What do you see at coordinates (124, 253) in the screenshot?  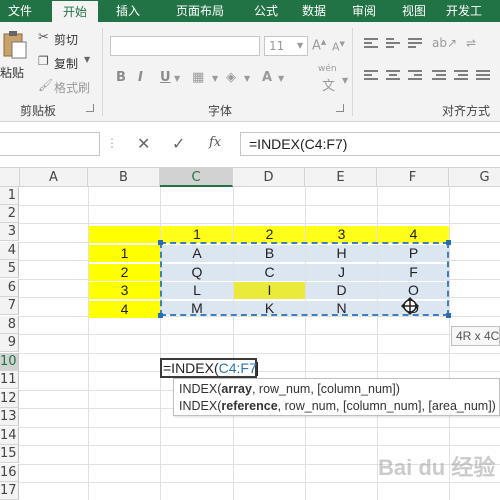 I see `table-row-header: 1` at bounding box center [124, 253].